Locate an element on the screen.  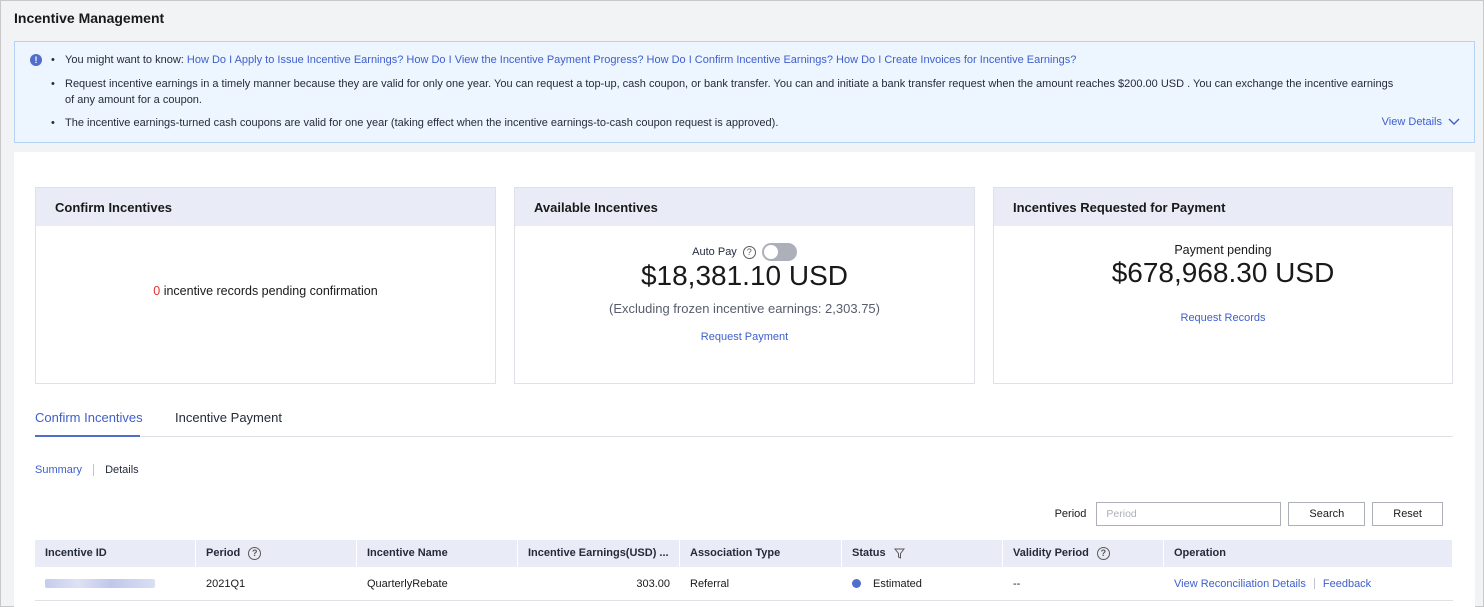
summary-view: Summary is located at coordinates (58, 470).